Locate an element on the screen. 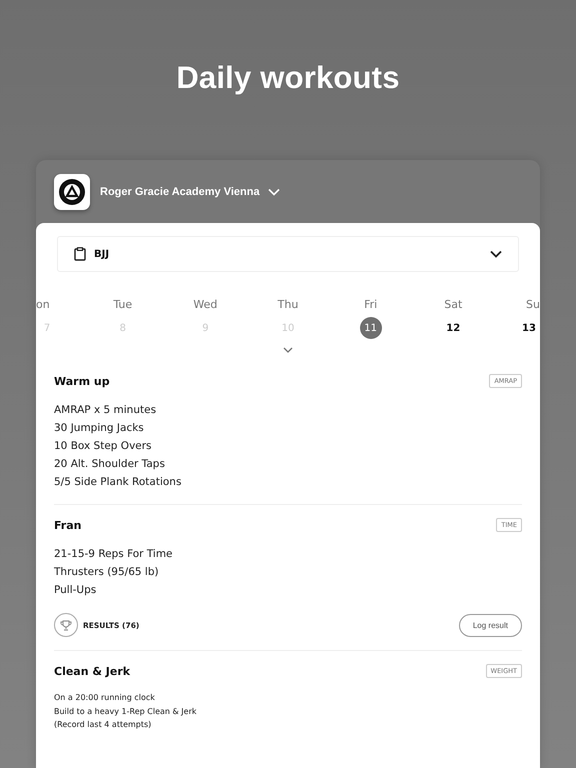 This screenshot has width=576, height=768. workout-line: Pull-Ups is located at coordinates (76, 590).